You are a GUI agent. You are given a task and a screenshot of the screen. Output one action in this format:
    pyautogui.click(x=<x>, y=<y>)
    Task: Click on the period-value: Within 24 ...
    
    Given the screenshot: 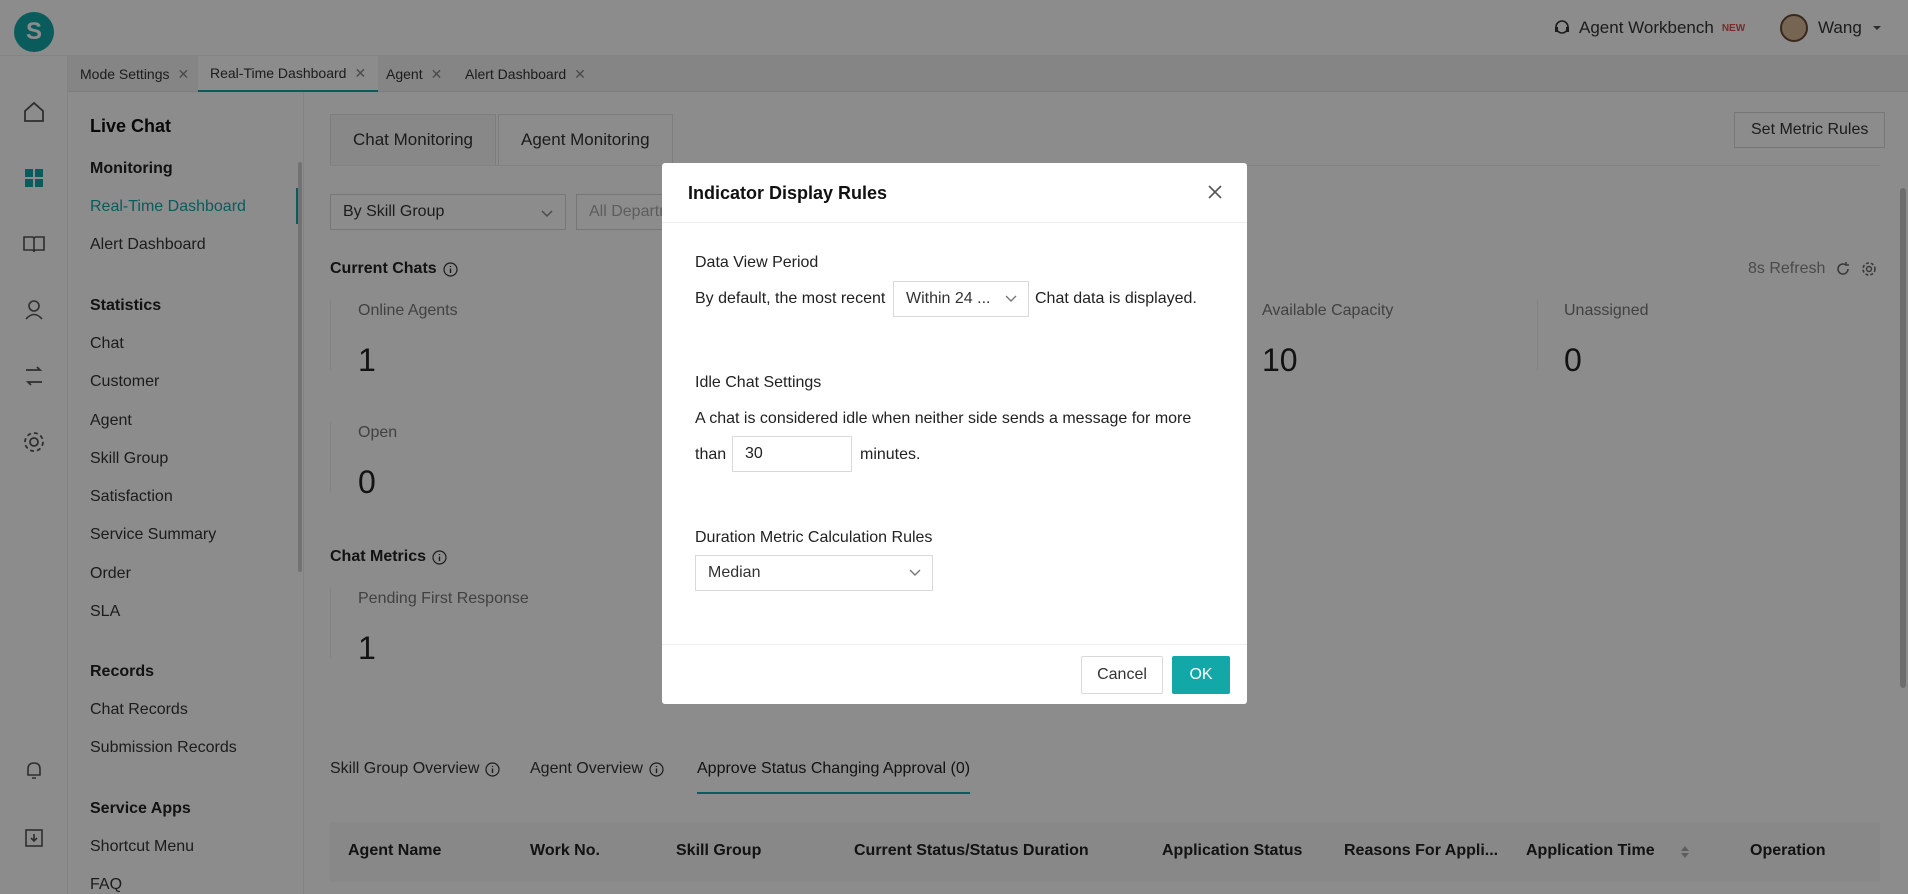 What is the action you would take?
    pyautogui.click(x=948, y=298)
    